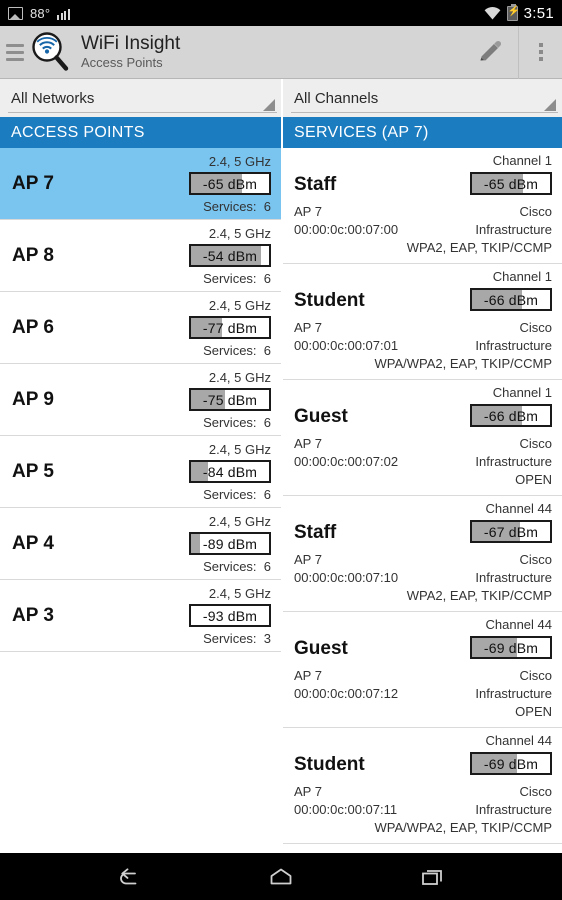 This screenshot has width=562, height=900. I want to click on service-bssid: 00:00:0c:00:07:12, so click(346, 693).